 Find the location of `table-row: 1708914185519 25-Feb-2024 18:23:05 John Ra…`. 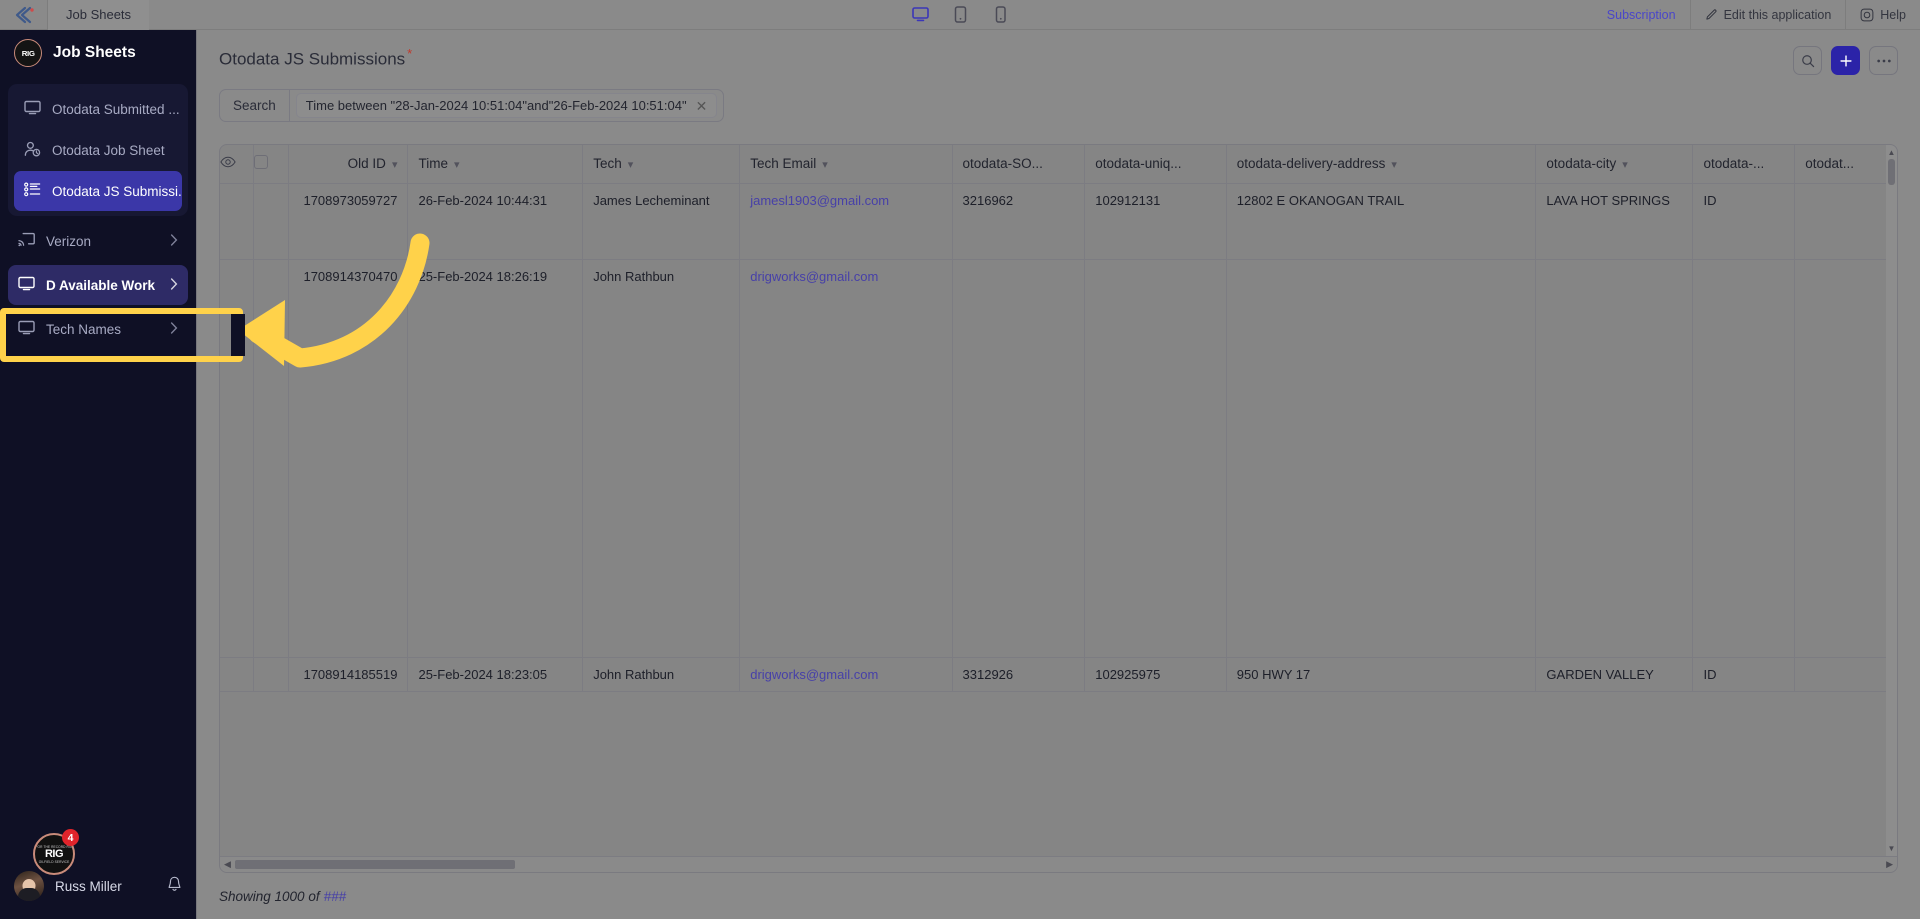

table-row: 1708914185519 25-Feb-2024 18:23:05 John Ra… is located at coordinates (1058, 674).